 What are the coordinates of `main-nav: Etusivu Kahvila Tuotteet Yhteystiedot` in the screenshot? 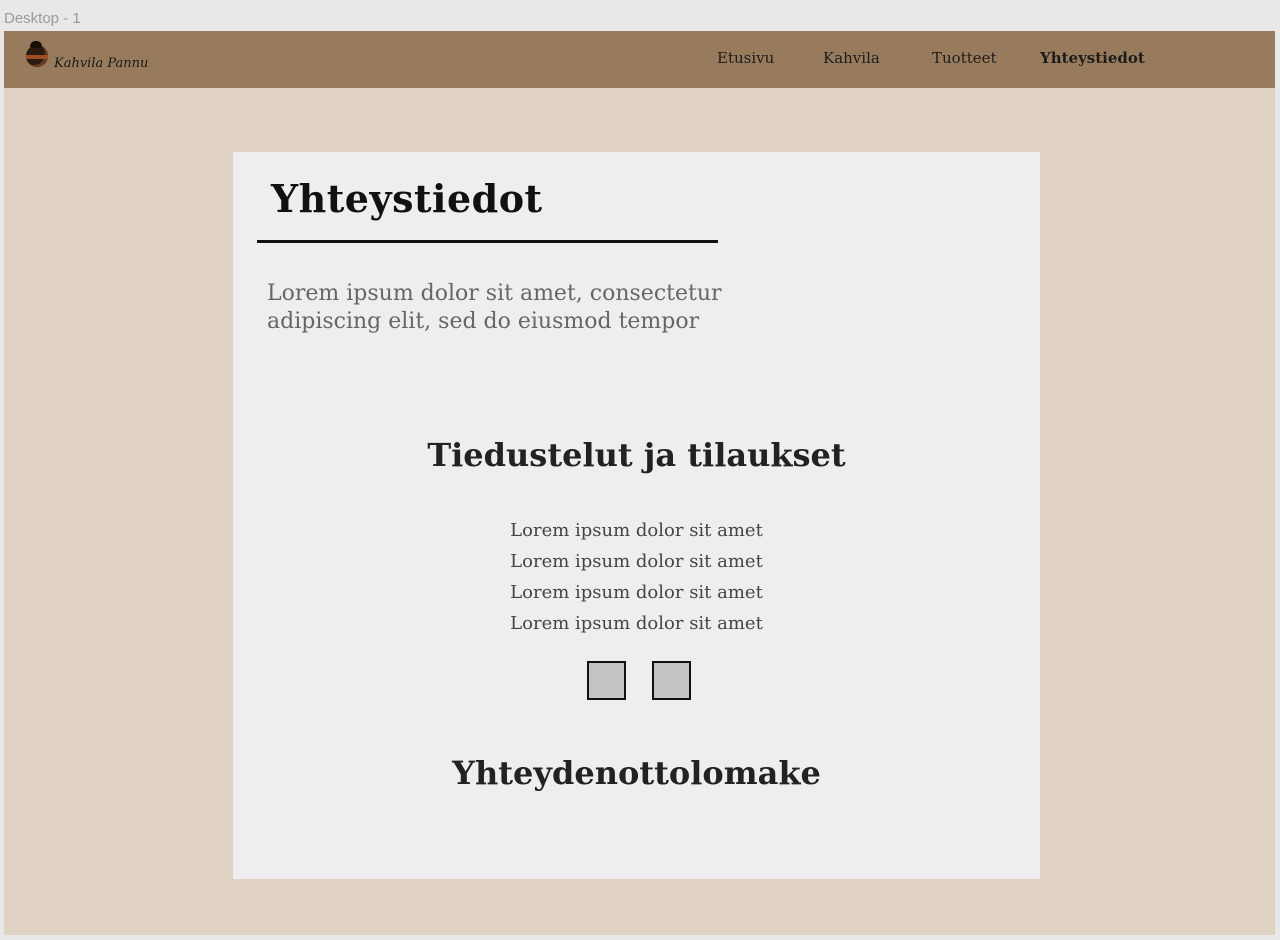 It's located at (931, 58).